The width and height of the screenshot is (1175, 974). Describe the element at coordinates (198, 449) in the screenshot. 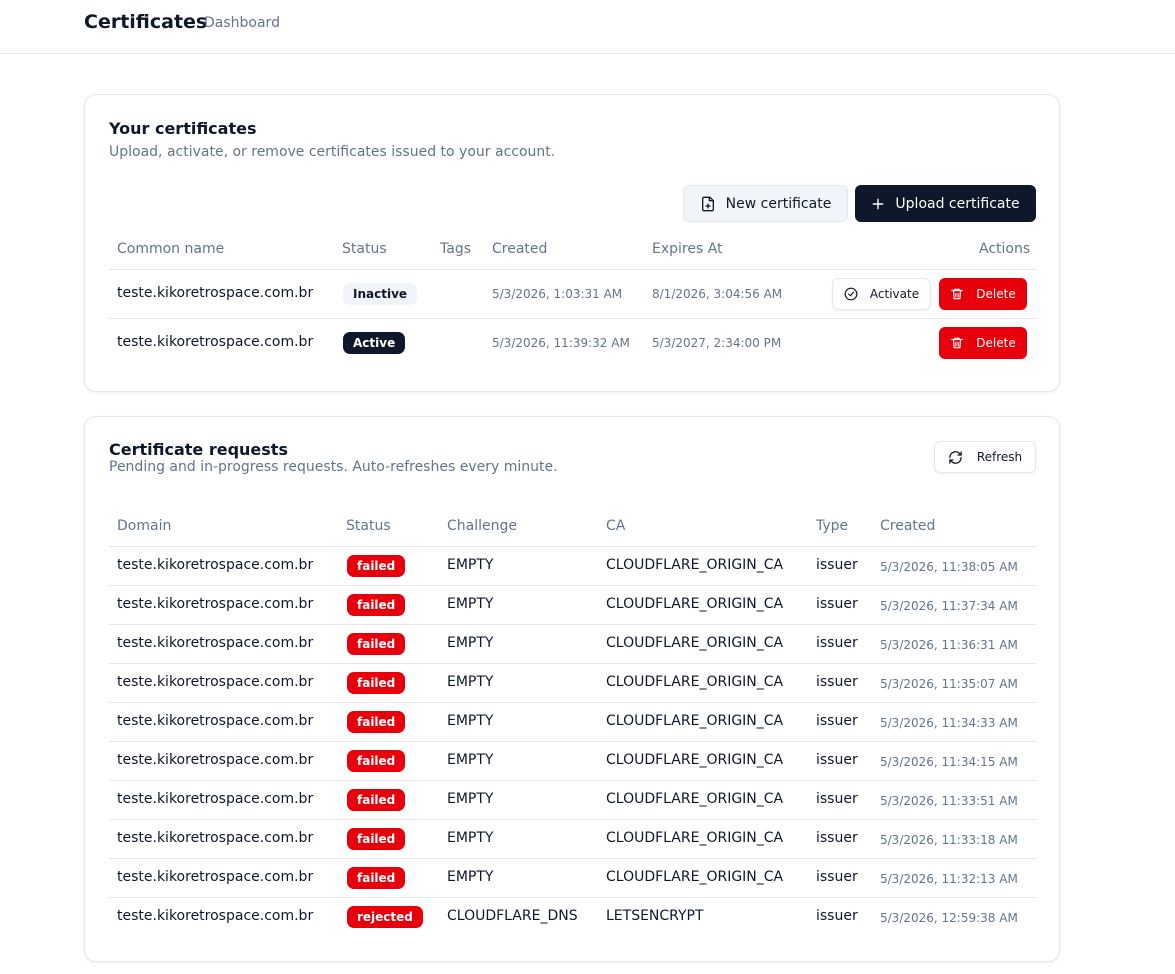

I see `requests-title: Certificate requests` at that location.